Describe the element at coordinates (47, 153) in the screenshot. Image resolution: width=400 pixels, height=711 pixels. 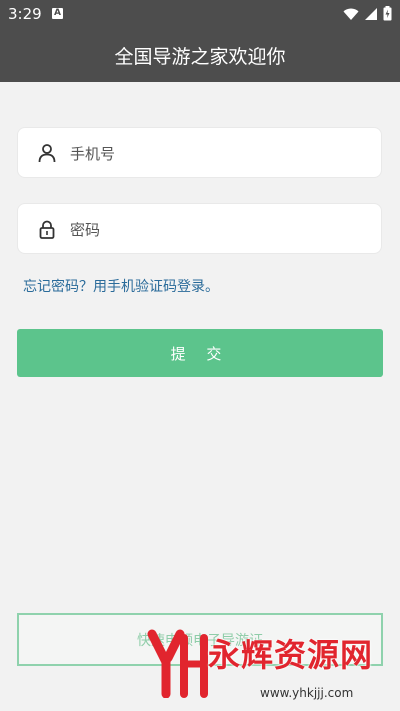
I see `user-icon` at that location.